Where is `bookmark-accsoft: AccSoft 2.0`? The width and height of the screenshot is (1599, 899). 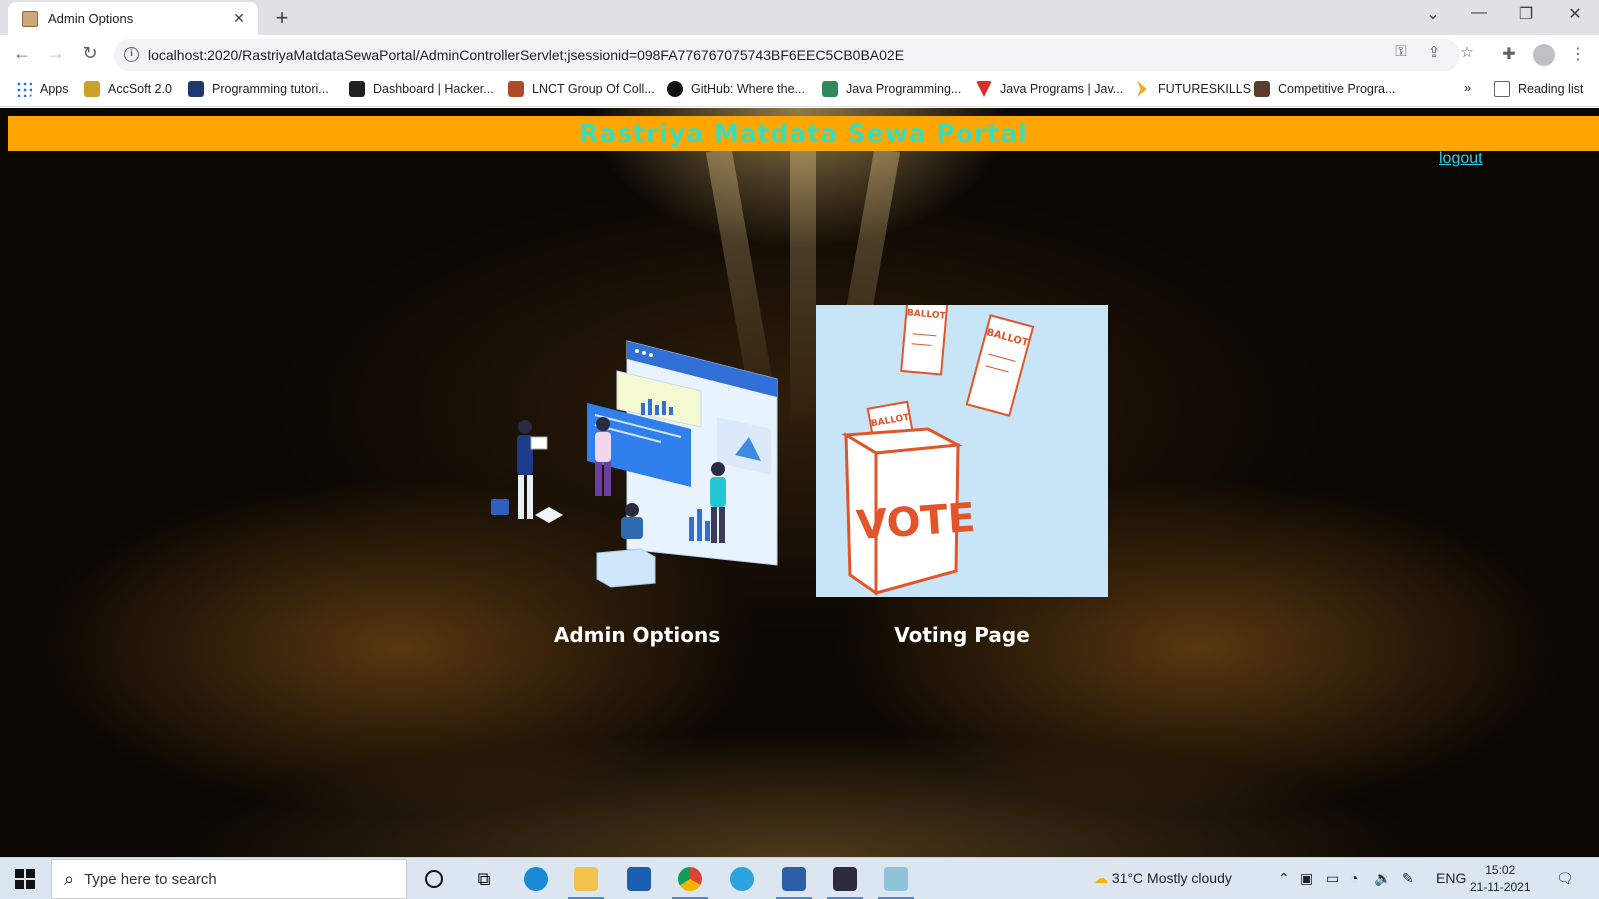 bookmark-accsoft: AccSoft 2.0 is located at coordinates (128, 89).